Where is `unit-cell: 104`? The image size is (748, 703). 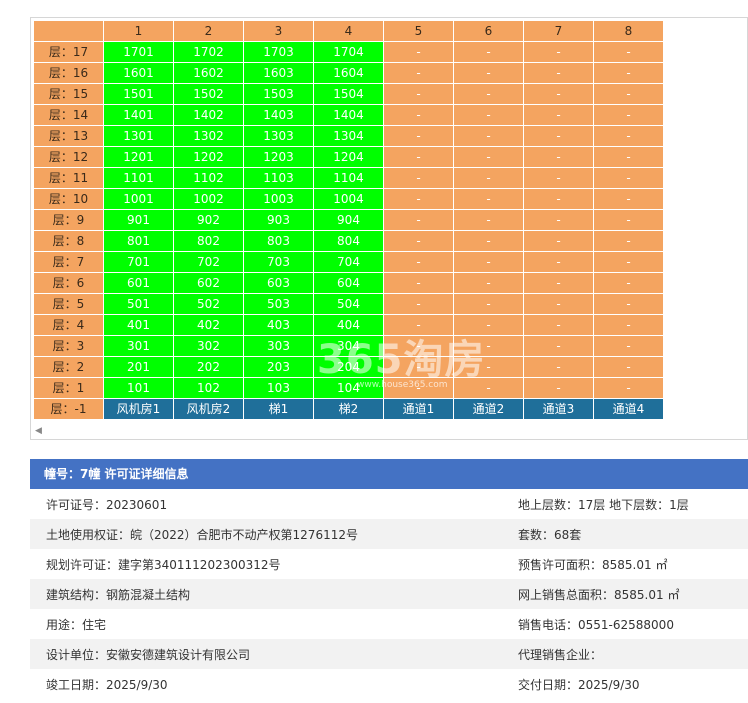 unit-cell: 104 is located at coordinates (348, 388).